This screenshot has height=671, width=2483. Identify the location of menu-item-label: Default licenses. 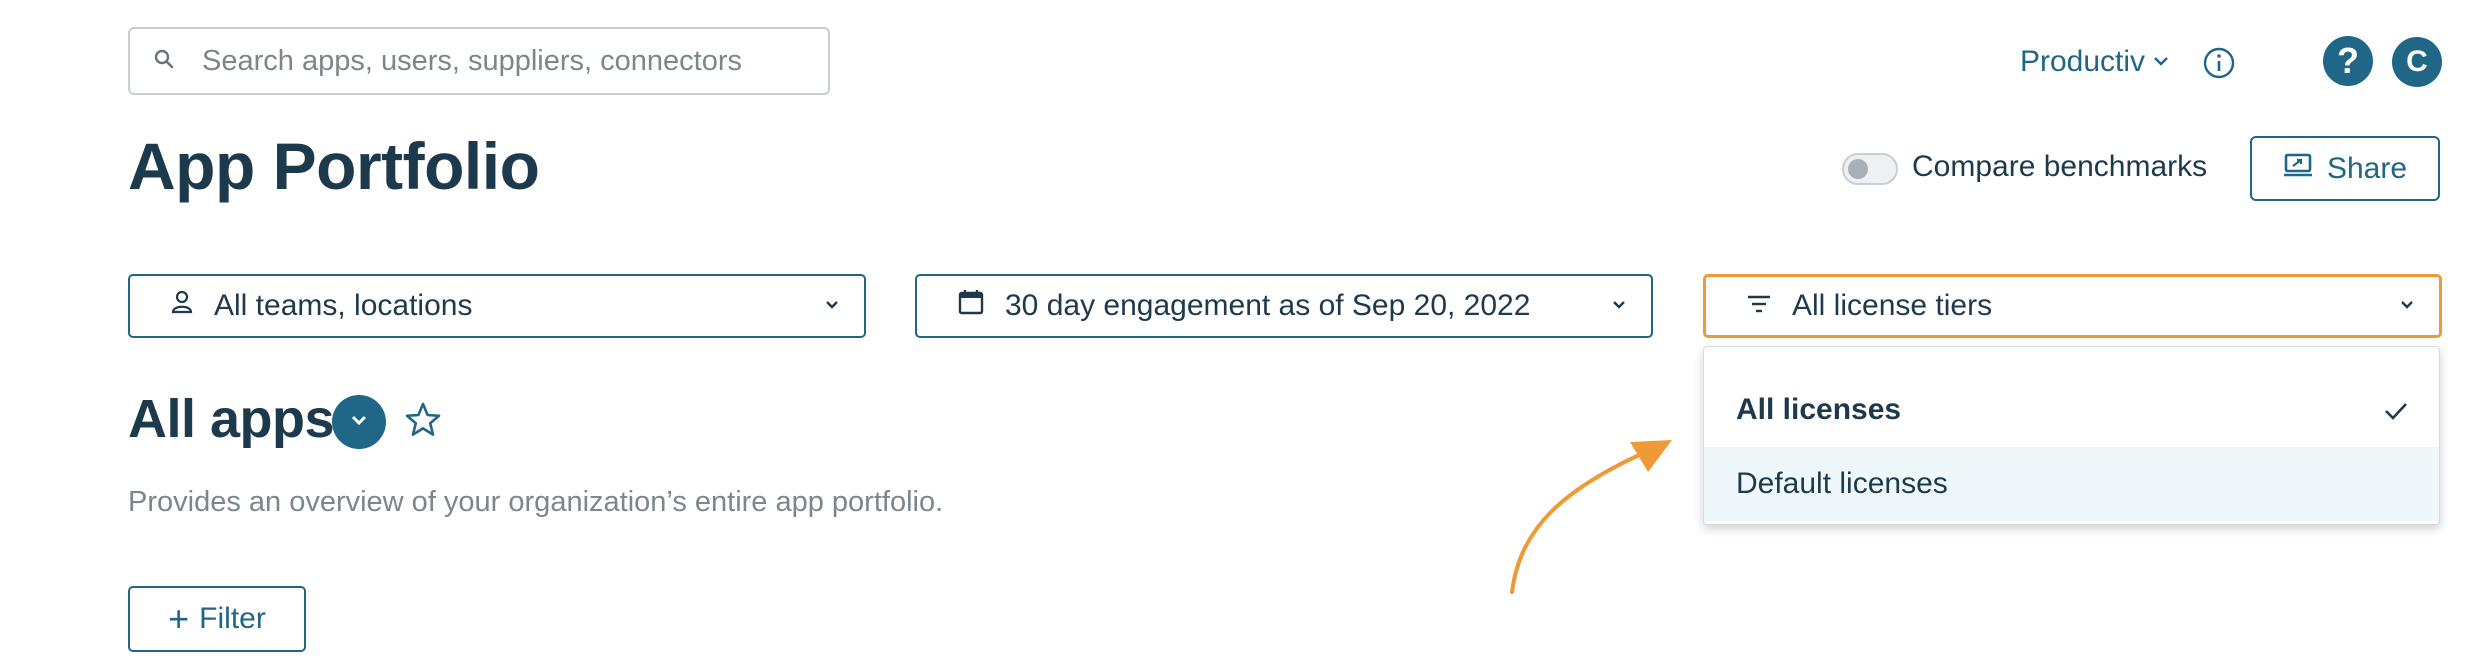
(1842, 483).